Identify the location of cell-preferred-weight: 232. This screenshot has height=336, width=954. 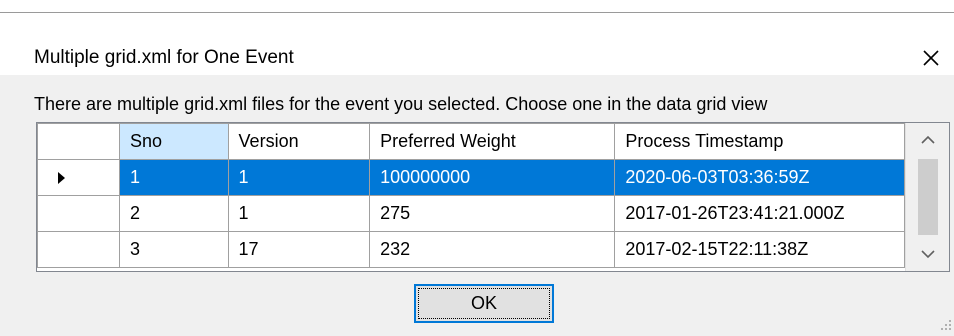
(492, 249).